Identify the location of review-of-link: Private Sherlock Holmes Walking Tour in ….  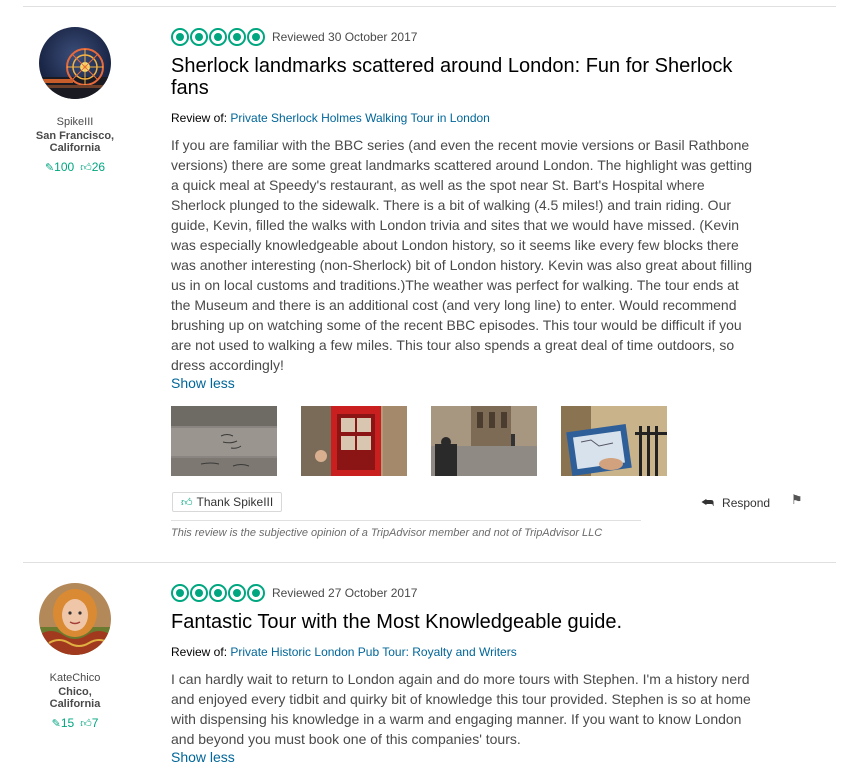
(359, 118).